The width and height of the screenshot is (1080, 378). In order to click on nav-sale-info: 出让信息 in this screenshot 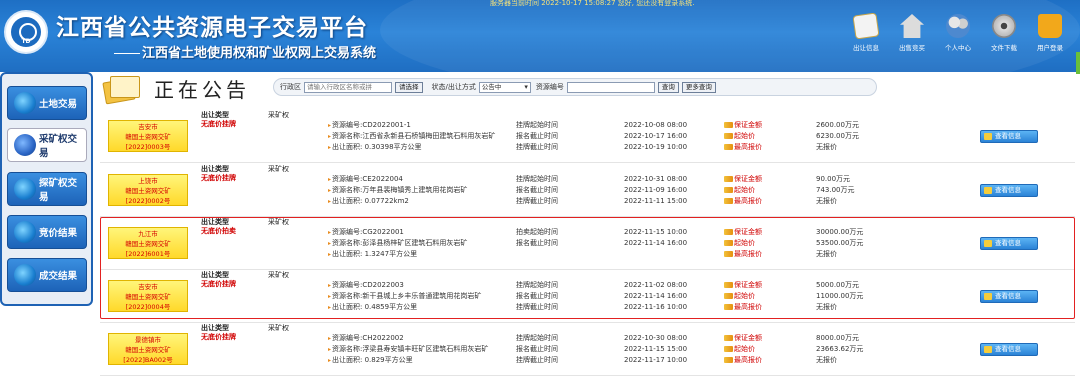, I will do `click(866, 32)`.